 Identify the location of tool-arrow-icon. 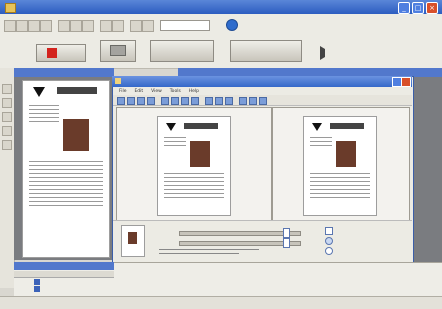
(121, 101).